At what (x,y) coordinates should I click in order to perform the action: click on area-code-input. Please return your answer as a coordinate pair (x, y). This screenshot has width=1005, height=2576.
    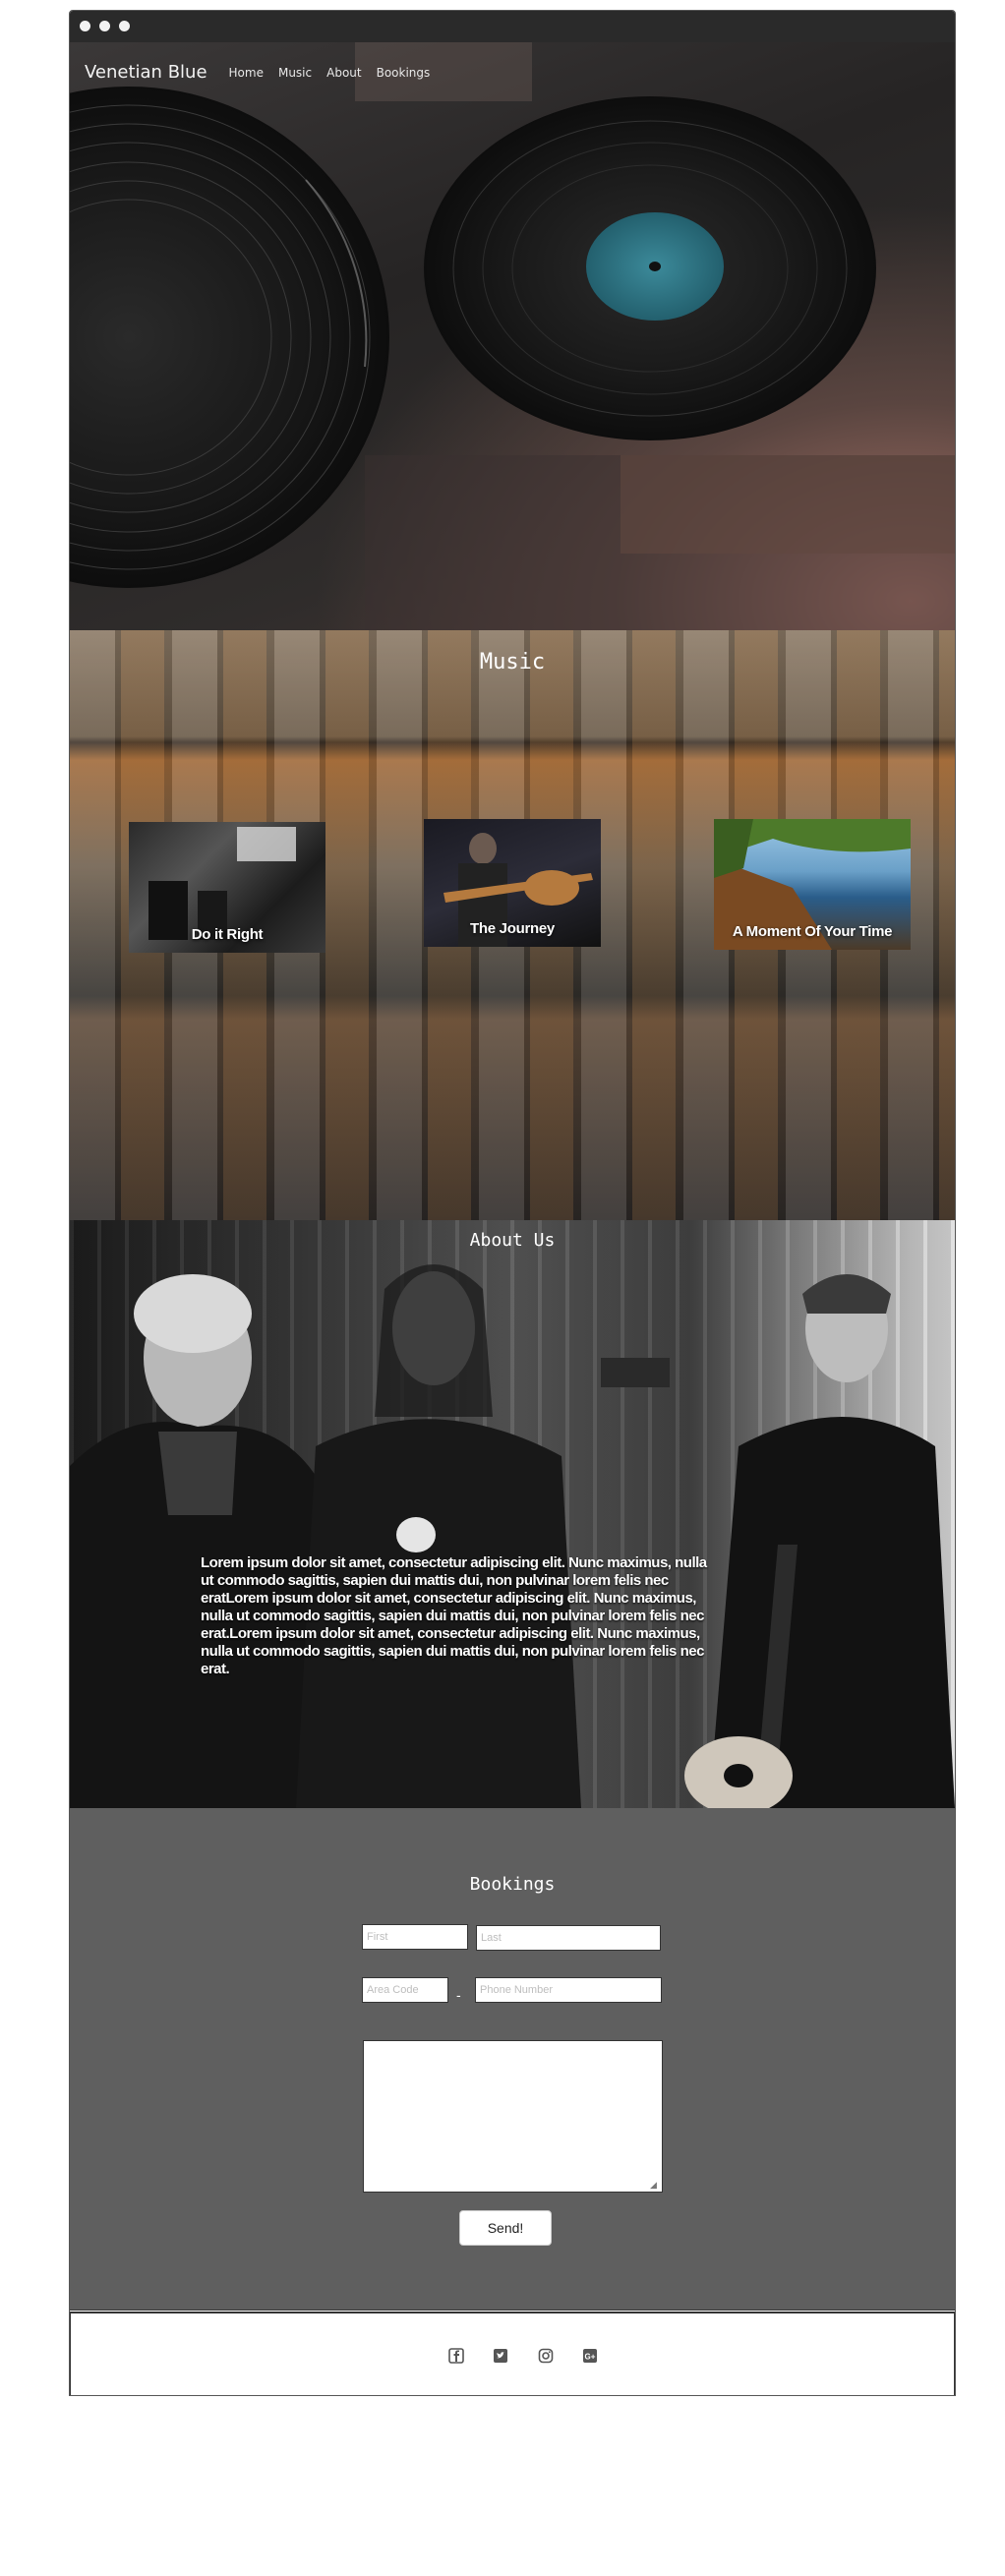
    Looking at the image, I should click on (405, 1990).